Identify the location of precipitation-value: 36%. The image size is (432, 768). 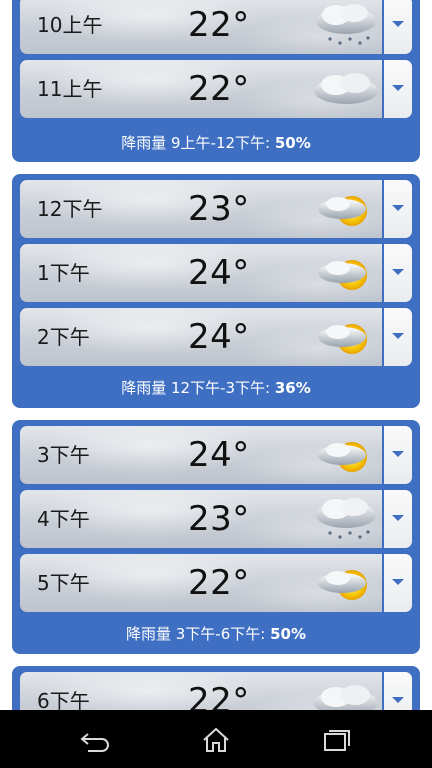
(292, 388).